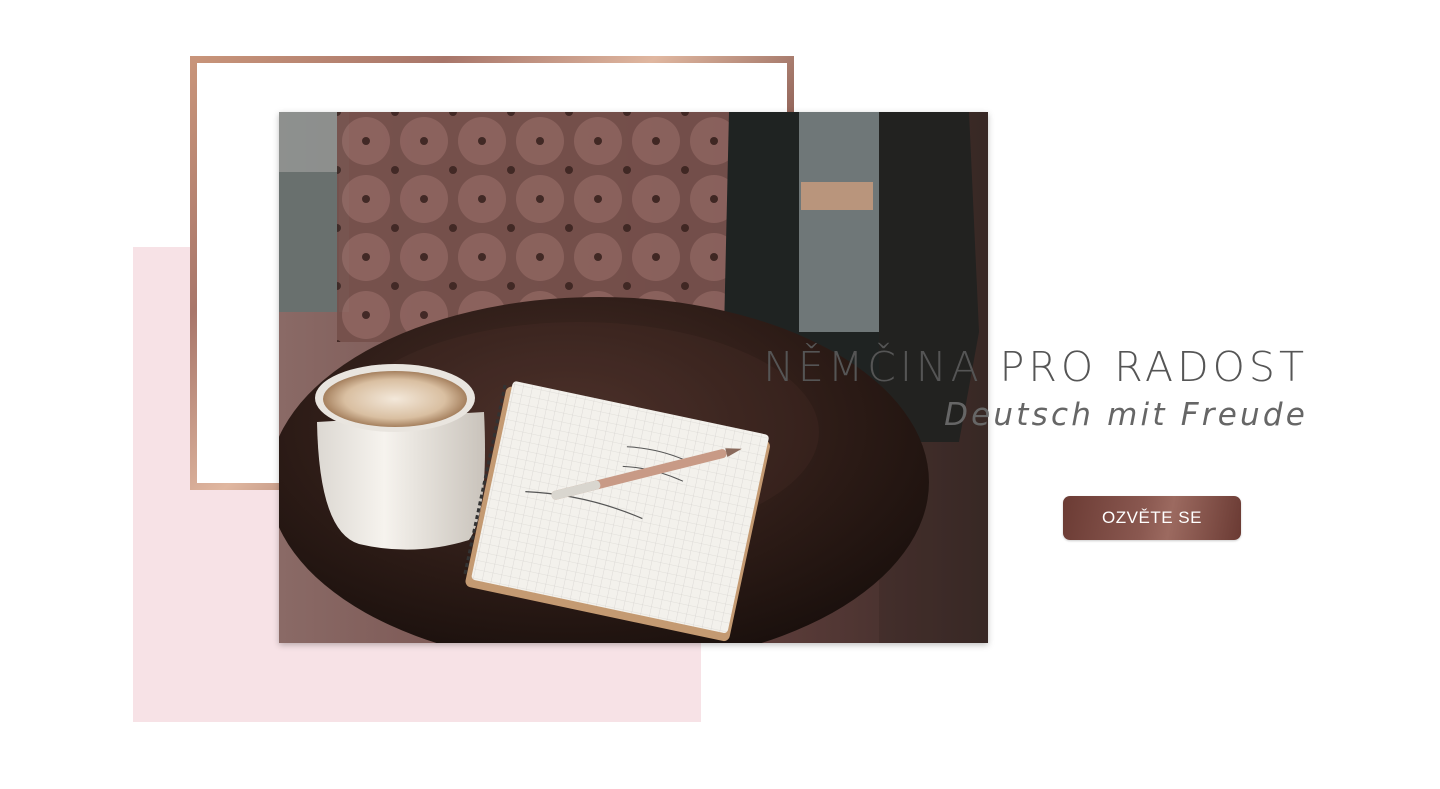  Describe the element at coordinates (1035, 367) in the screenshot. I see `hero-title: NĚMČINA PRO RADOST` at that location.